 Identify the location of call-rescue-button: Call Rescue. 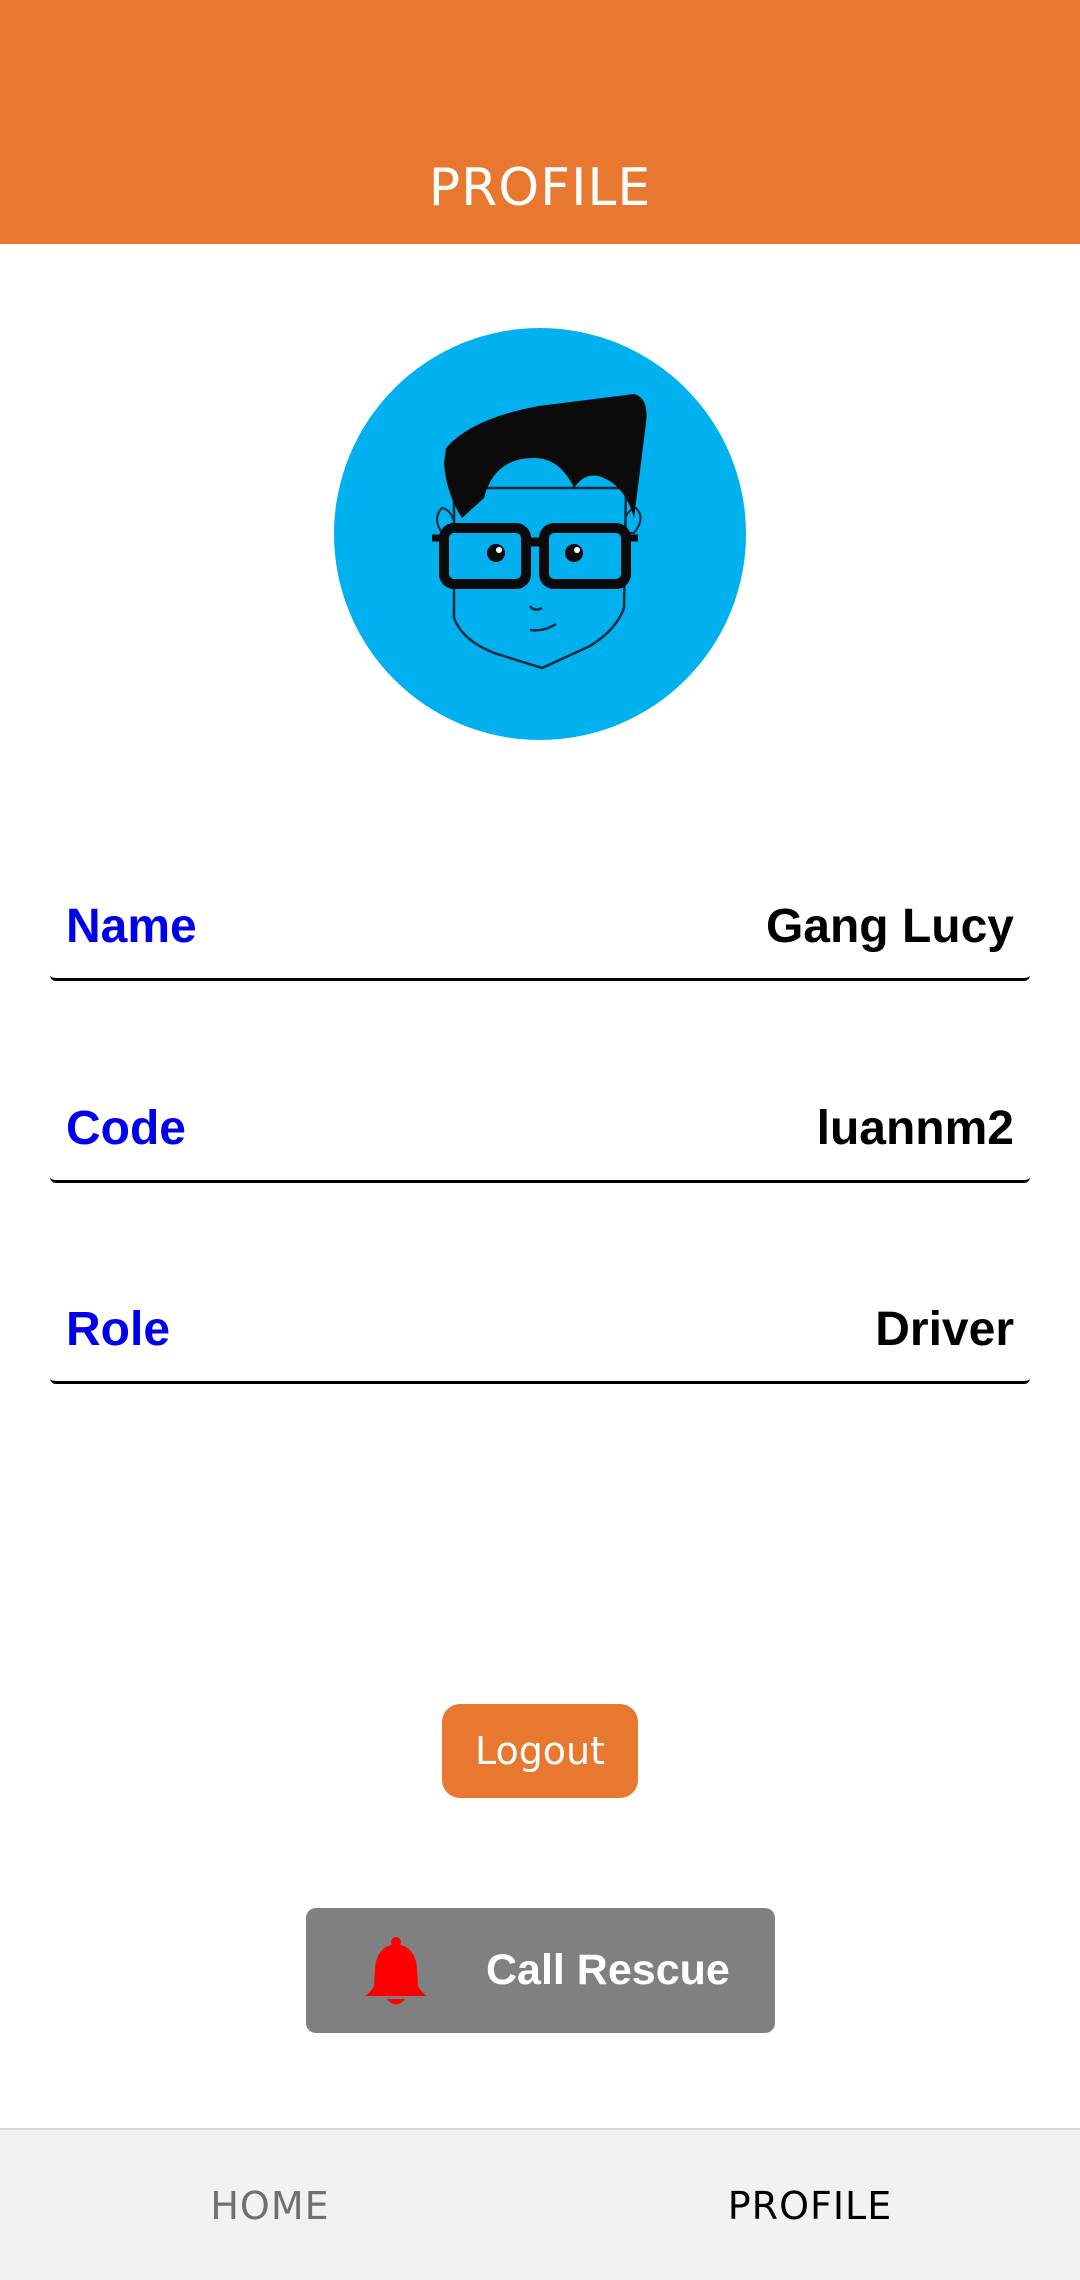
(540, 1970).